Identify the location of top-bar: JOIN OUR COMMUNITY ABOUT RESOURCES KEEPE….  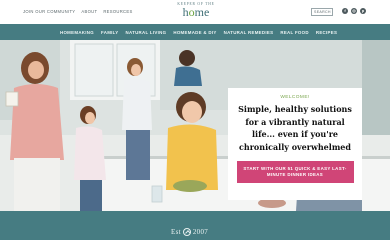
(195, 12).